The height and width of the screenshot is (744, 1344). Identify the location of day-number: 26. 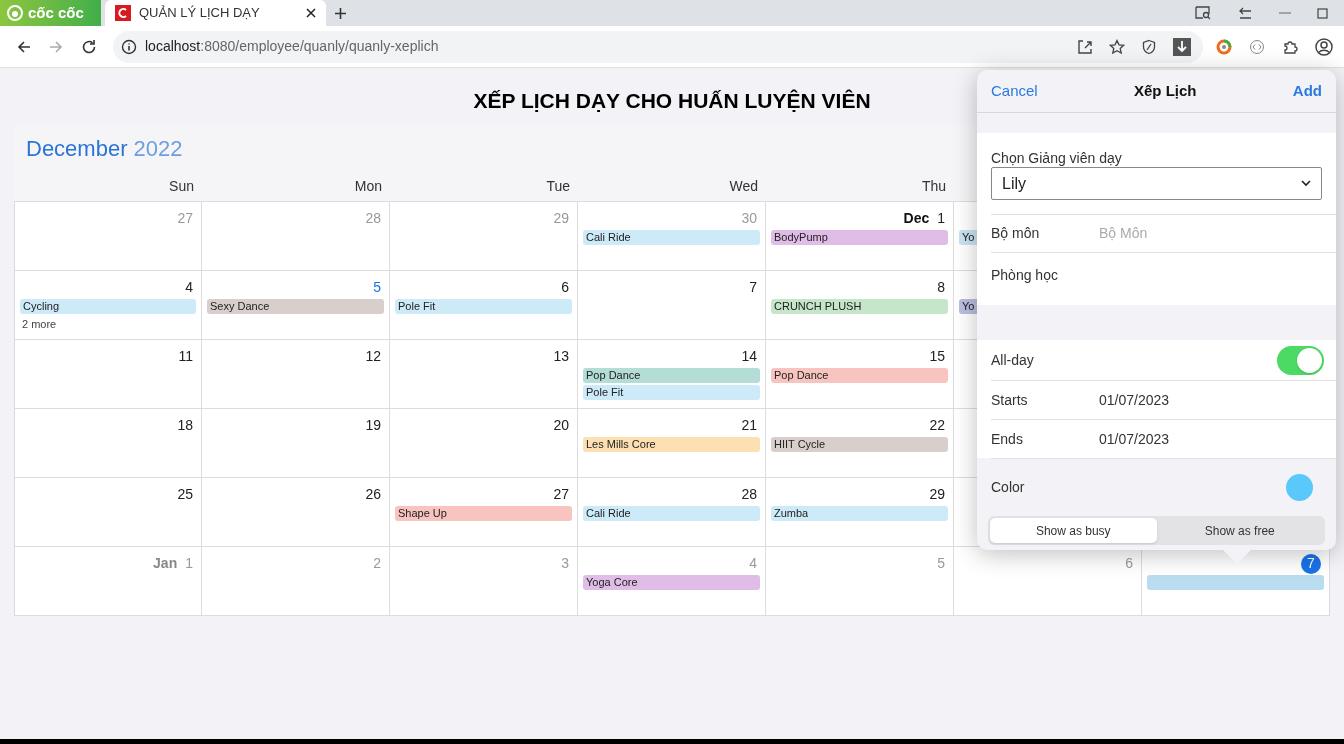
(373, 494).